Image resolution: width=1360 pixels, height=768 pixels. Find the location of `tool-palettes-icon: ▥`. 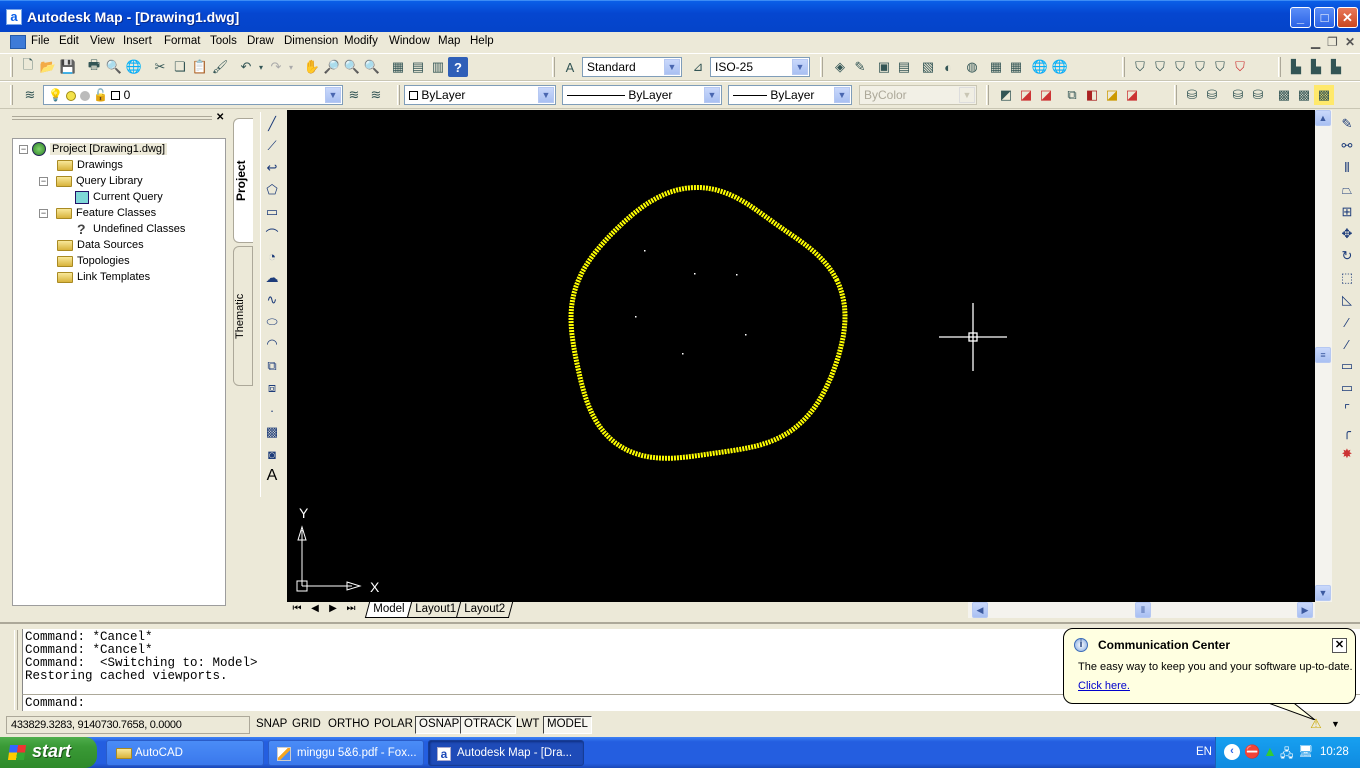

tool-palettes-icon: ▥ is located at coordinates (438, 67).